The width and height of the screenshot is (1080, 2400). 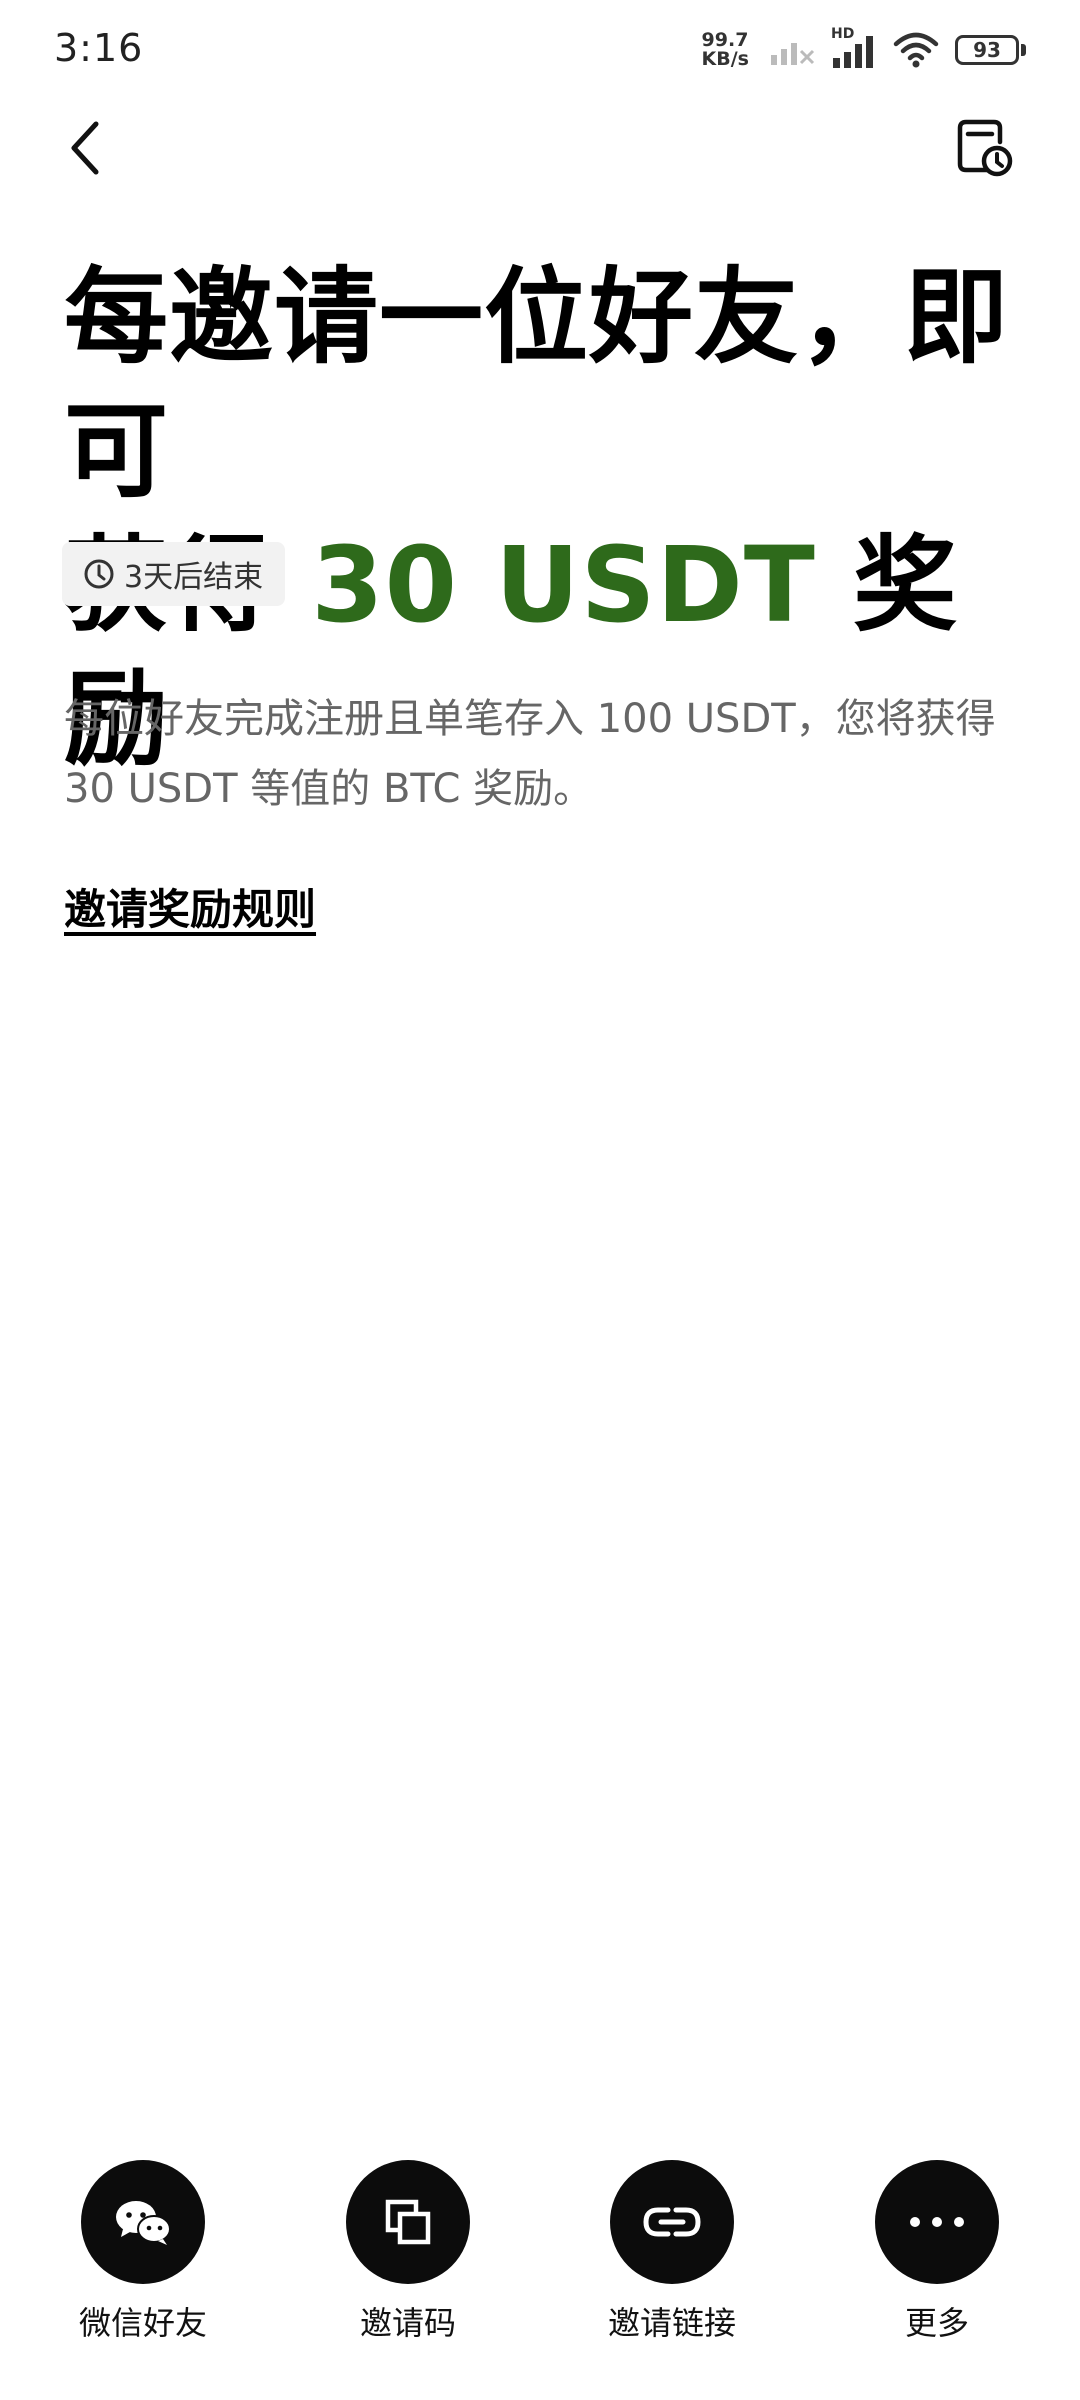 I want to click on status-icons: 99.7 KB/s HD 93, so click(x=864, y=49).